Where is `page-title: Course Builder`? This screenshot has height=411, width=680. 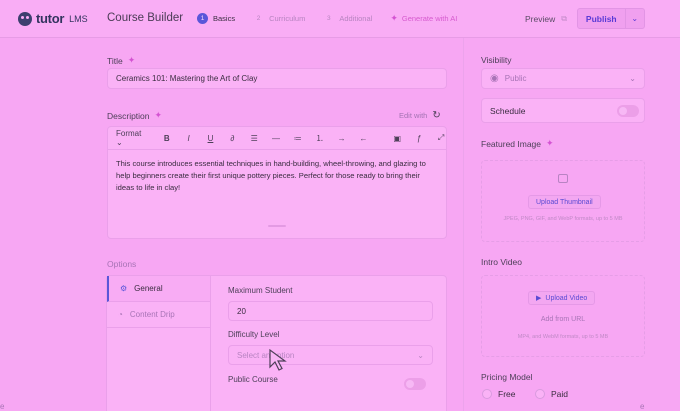 page-title: Course Builder is located at coordinates (145, 18).